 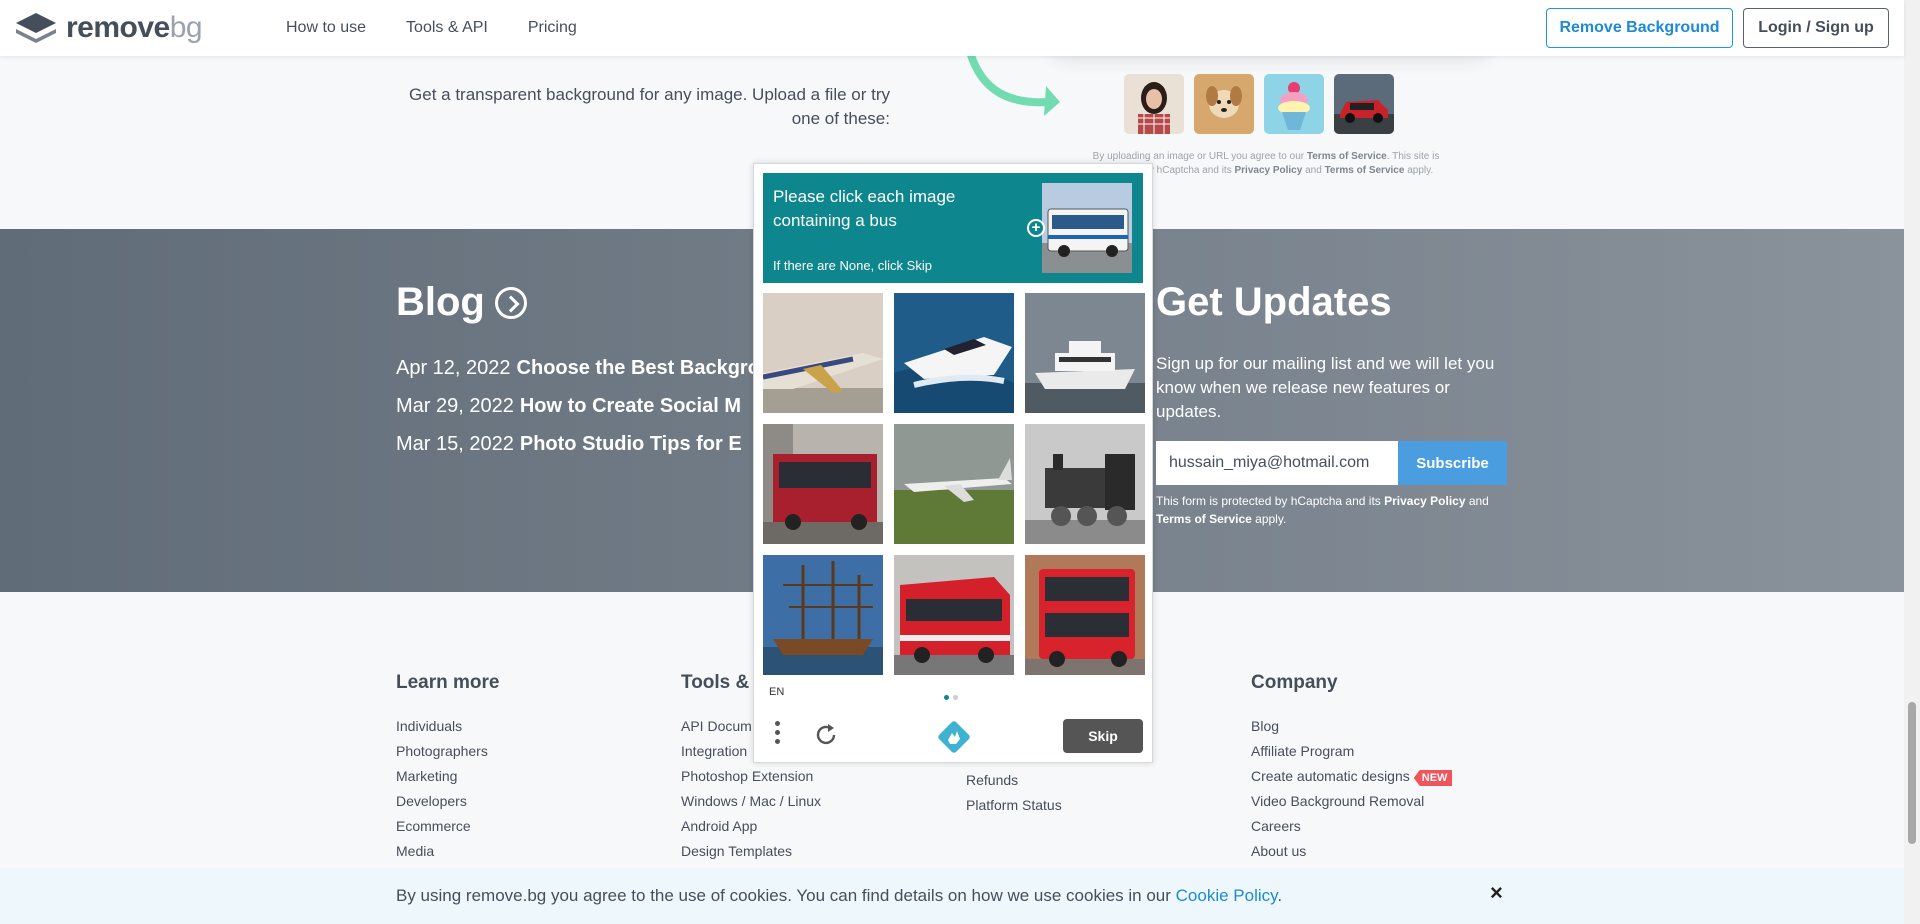 What do you see at coordinates (326, 28) in the screenshot?
I see `nav-how-to-use: How to use` at bounding box center [326, 28].